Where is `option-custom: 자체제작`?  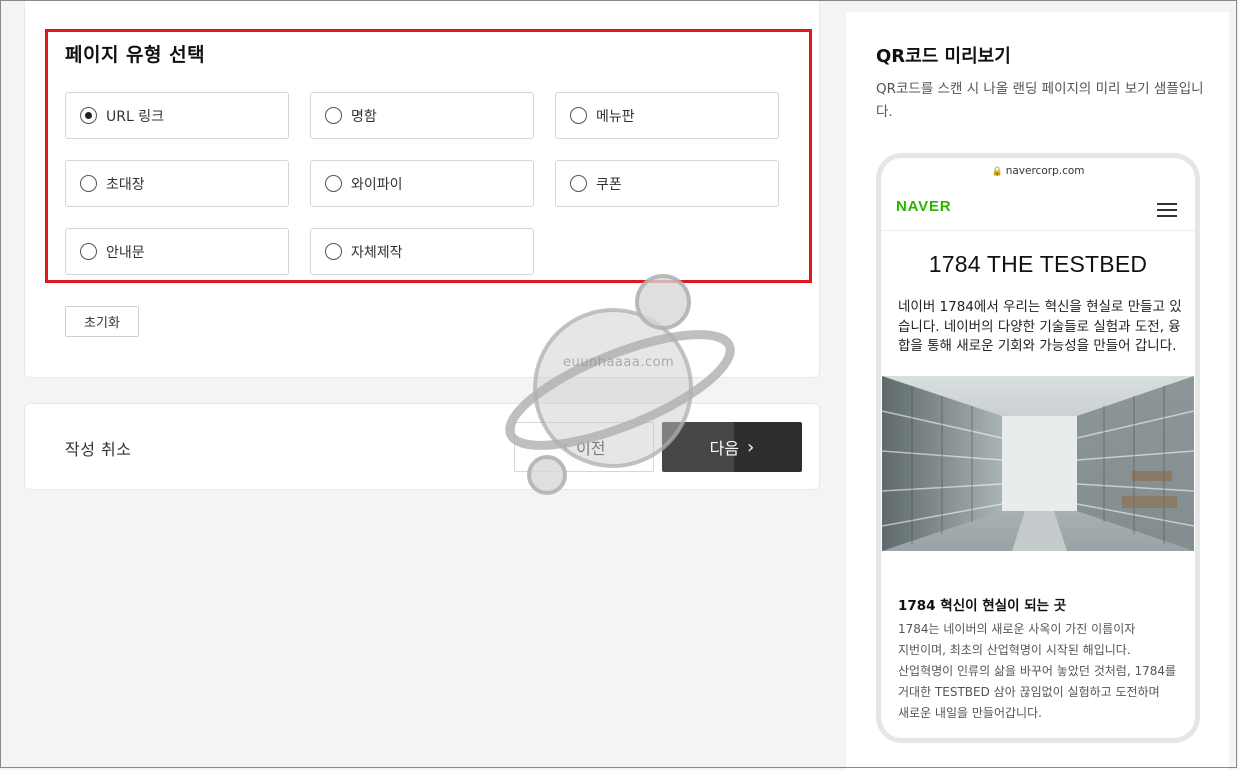
option-custom: 자체제작 is located at coordinates (422, 251).